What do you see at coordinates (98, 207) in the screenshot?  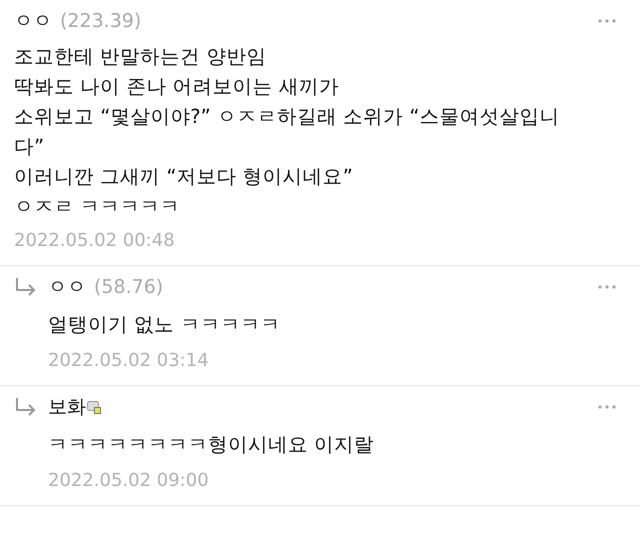 I see `comment-text: ㅇㅈㄹ ㅋㅋㅋㅋㅋ` at bounding box center [98, 207].